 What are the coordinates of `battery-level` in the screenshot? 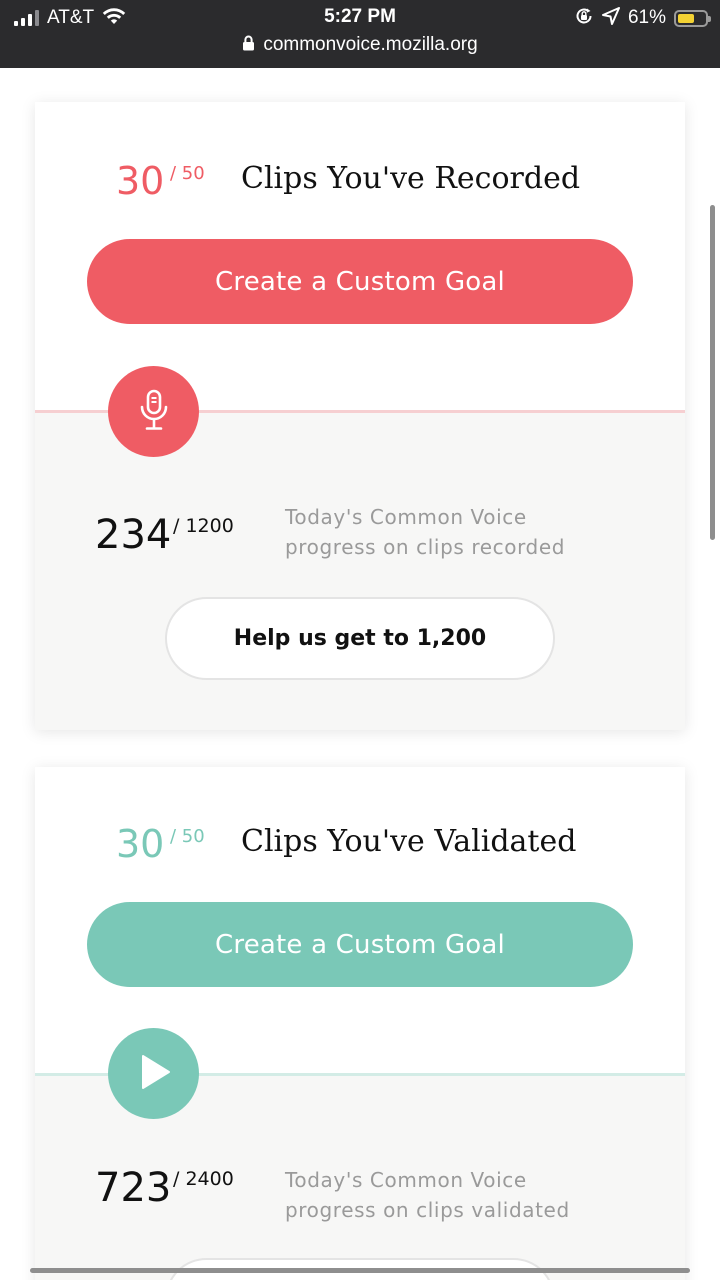 It's located at (686, 18).